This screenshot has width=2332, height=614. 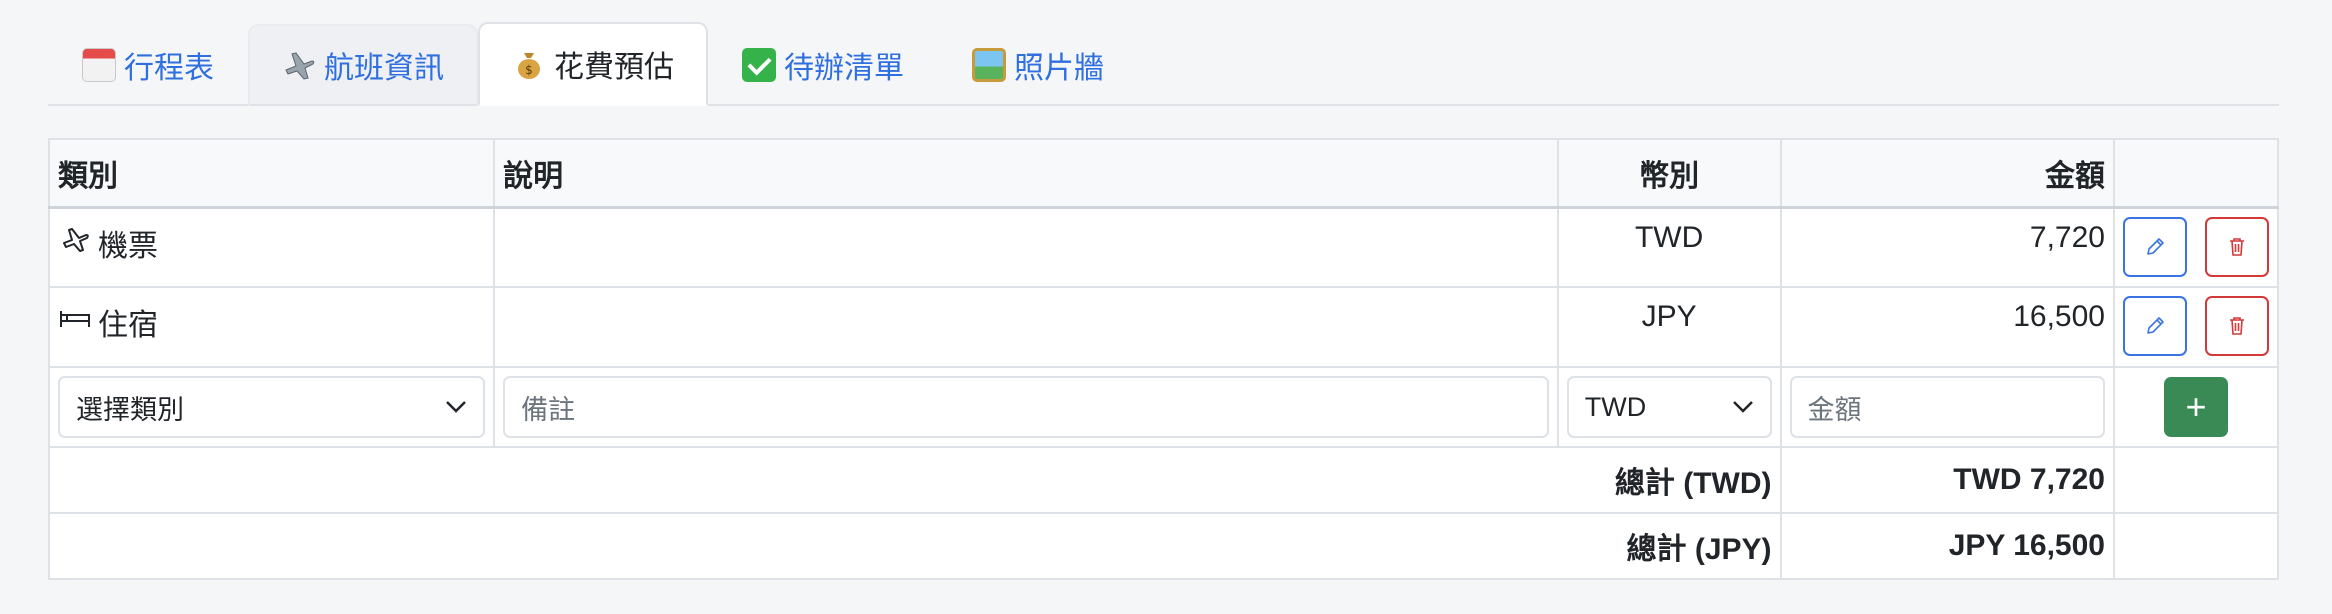 I want to click on new-expense-row: 選擇類別 備註 TWD 金額 +, so click(x=1163, y=407).